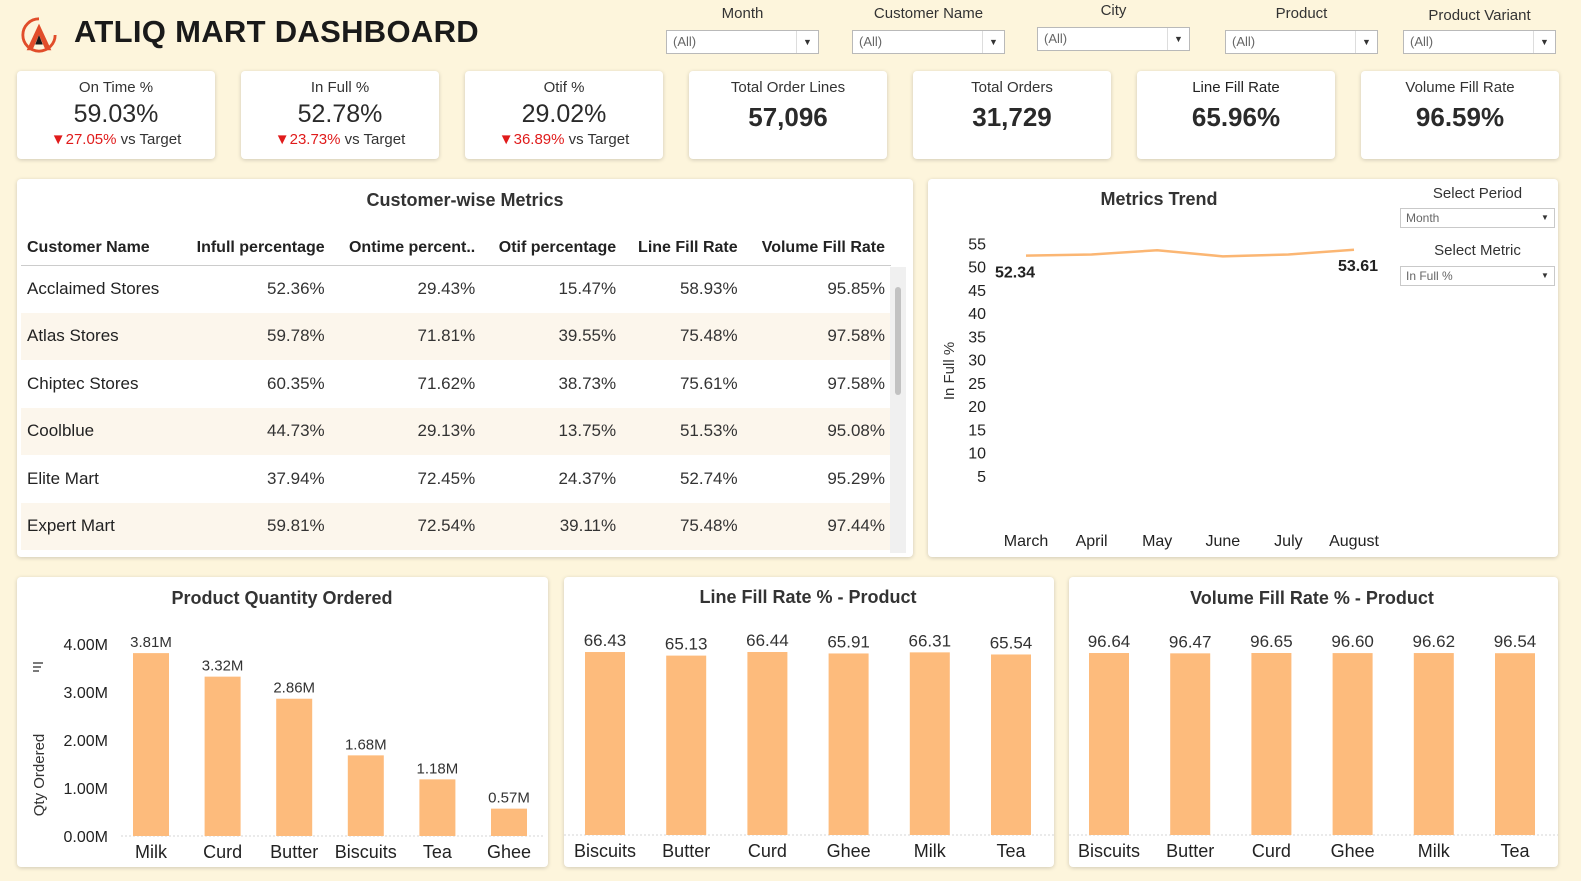 This screenshot has width=1581, height=881. I want to click on filter-label: Customer Name, so click(928, 13).